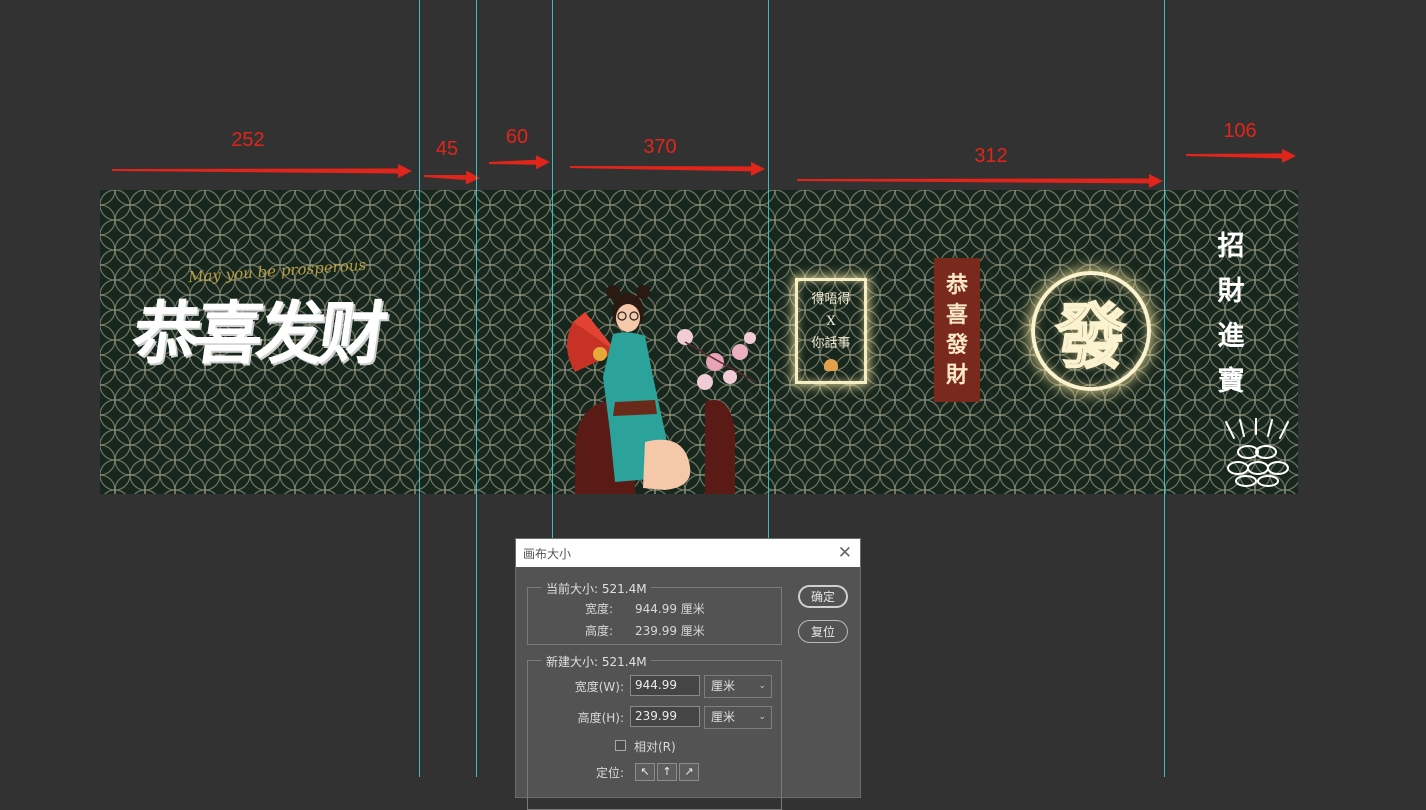 The image size is (1426, 810). What do you see at coordinates (831, 299) in the screenshot?
I see `neon-line: 得唔得` at bounding box center [831, 299].